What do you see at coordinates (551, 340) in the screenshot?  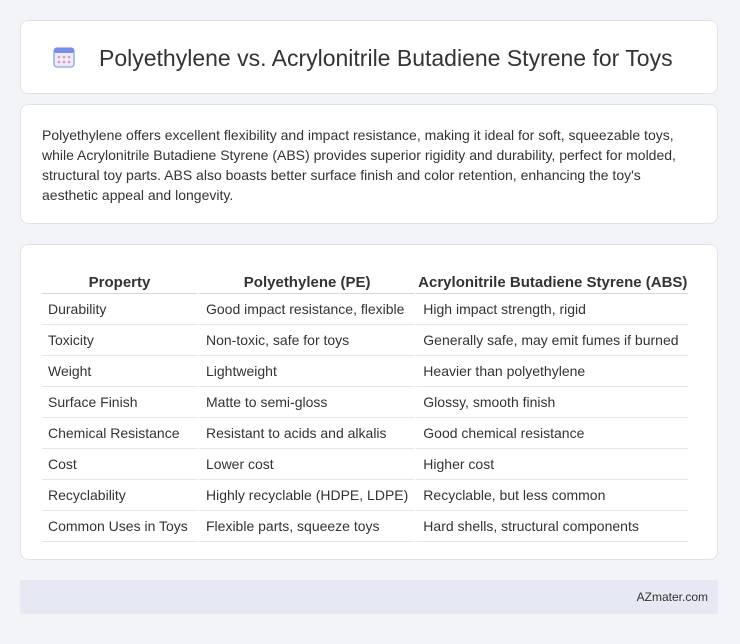 I see `cell-abs: Generally safe, may emit fumes if burned` at bounding box center [551, 340].